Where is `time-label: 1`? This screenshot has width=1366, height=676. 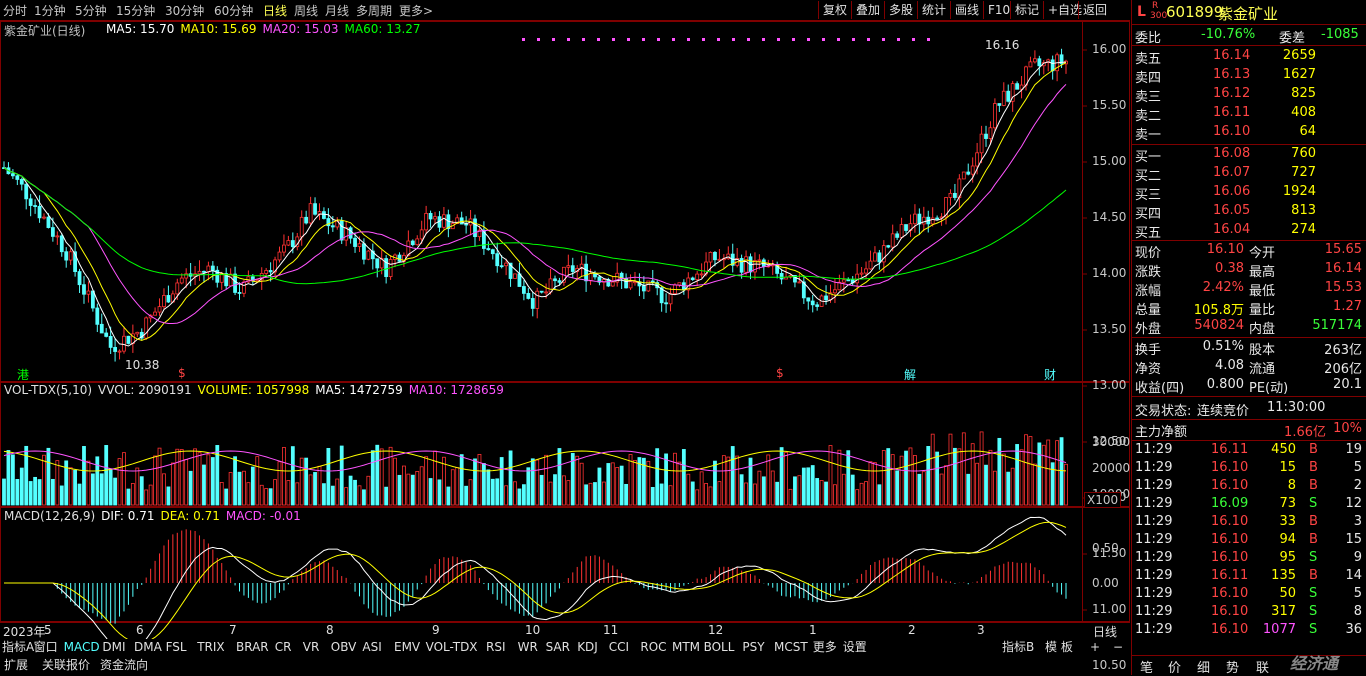 time-label: 1 is located at coordinates (813, 630).